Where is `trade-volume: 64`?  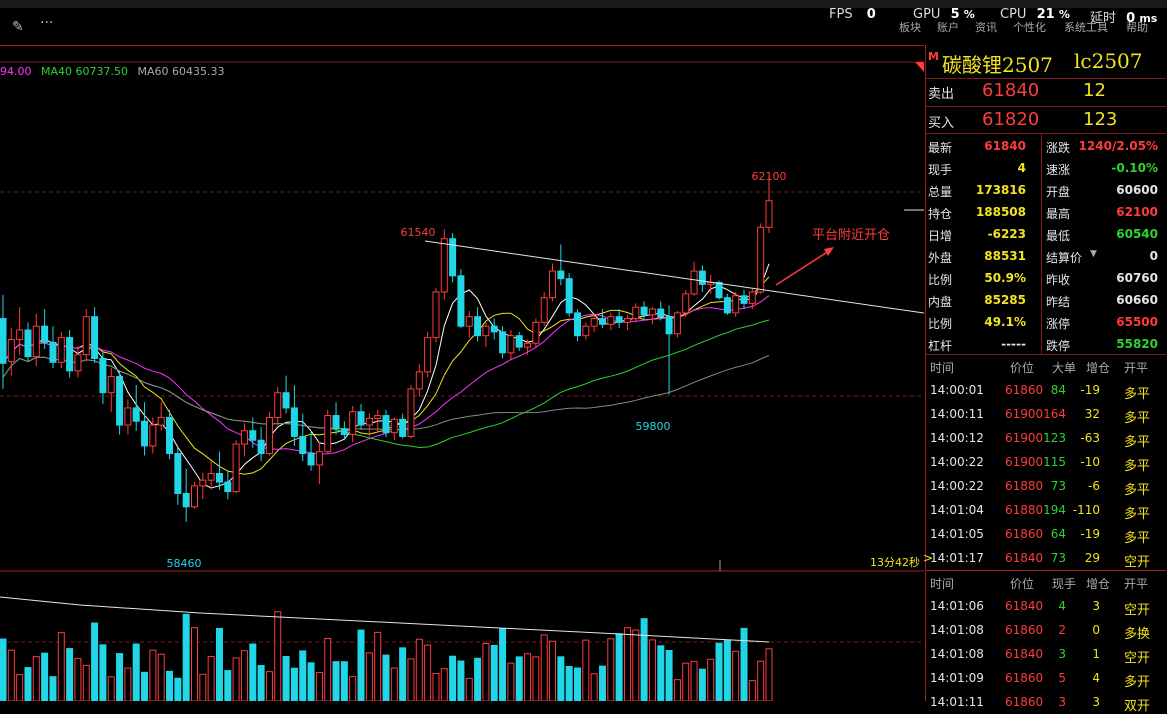 trade-volume: 64 is located at coordinates (1058, 534).